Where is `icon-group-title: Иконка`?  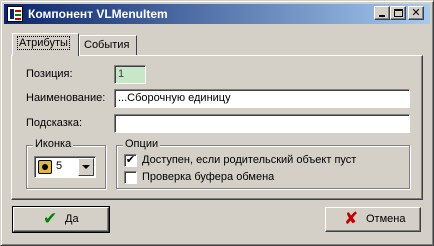 icon-group-title: Иконка is located at coordinates (53, 144).